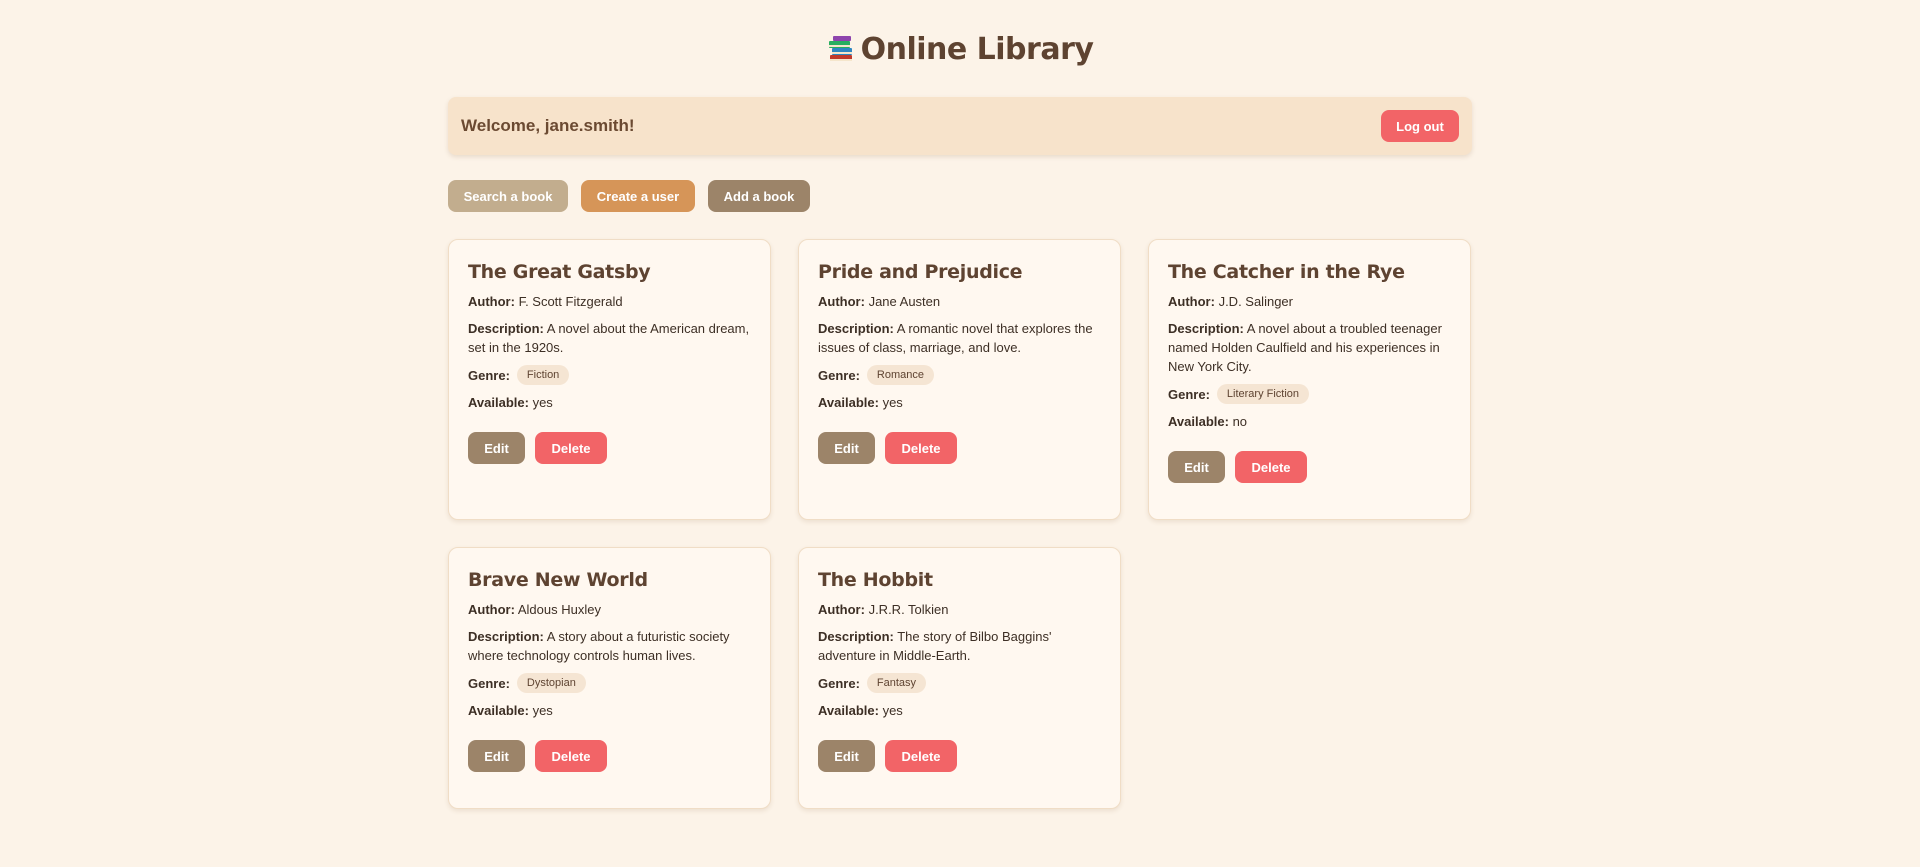 This screenshot has height=867, width=1920. I want to click on available-value: no, so click(1240, 421).